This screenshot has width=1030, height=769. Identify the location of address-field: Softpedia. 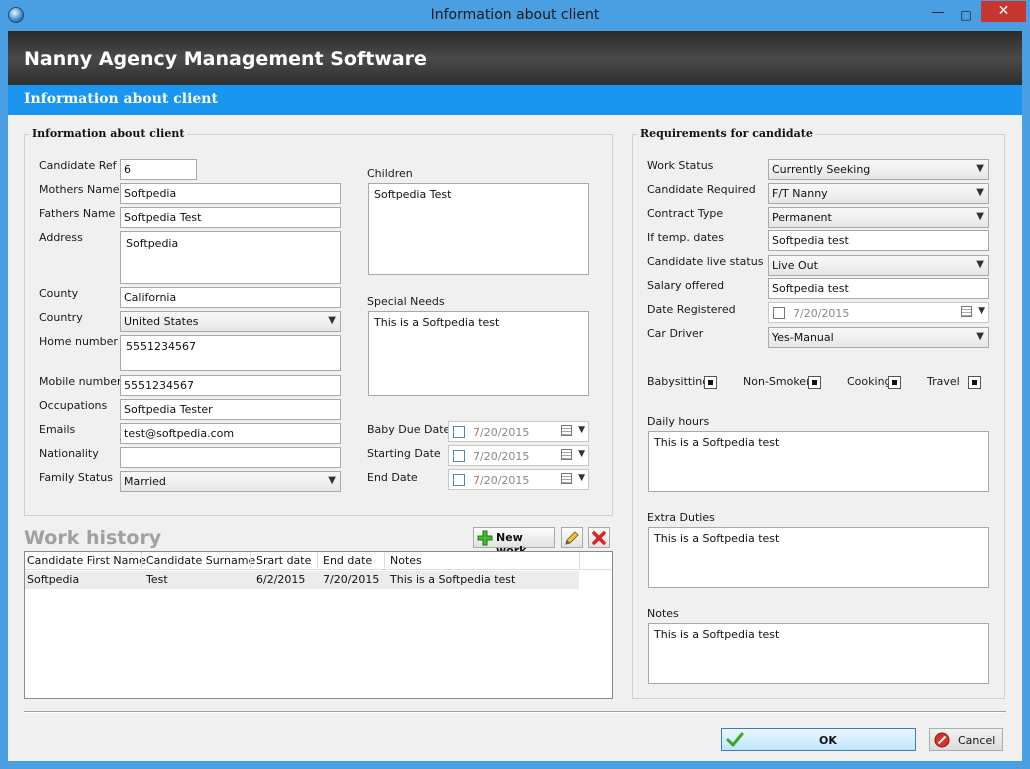
(230, 257).